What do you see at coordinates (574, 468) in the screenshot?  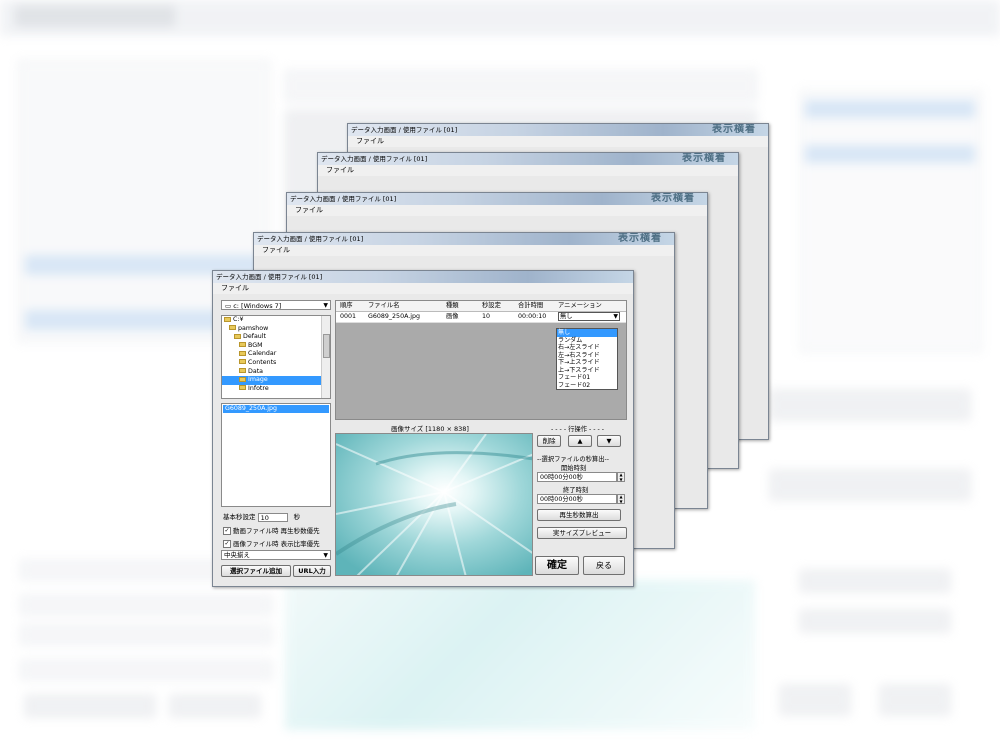 I see `start-time-label: 開始時刻` at bounding box center [574, 468].